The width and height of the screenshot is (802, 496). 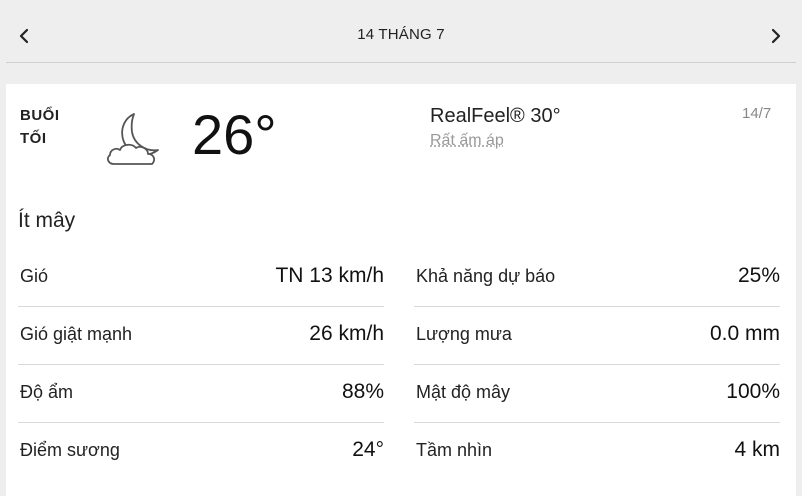 What do you see at coordinates (495, 116) in the screenshot?
I see `realfeel-temperature: RealFeel® 30°` at bounding box center [495, 116].